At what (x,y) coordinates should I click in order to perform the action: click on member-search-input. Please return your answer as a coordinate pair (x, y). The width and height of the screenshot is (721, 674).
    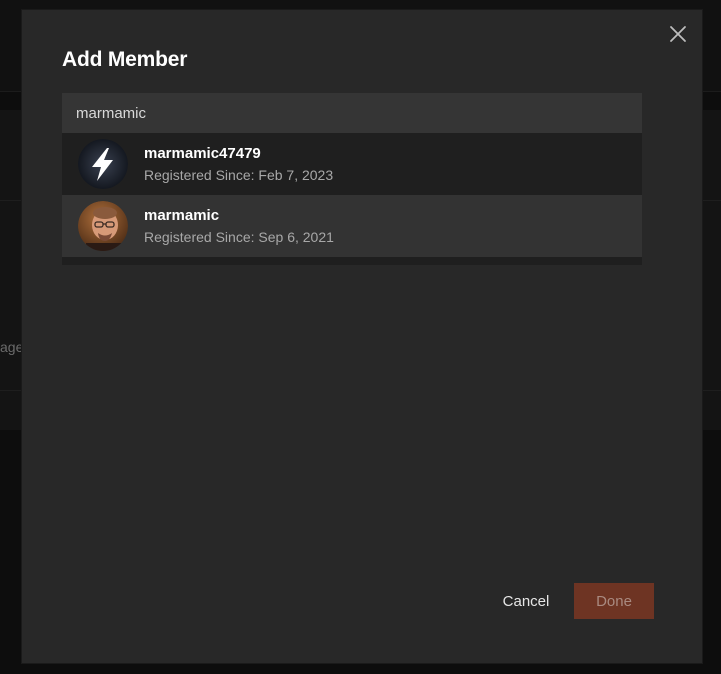
    Looking at the image, I should click on (352, 113).